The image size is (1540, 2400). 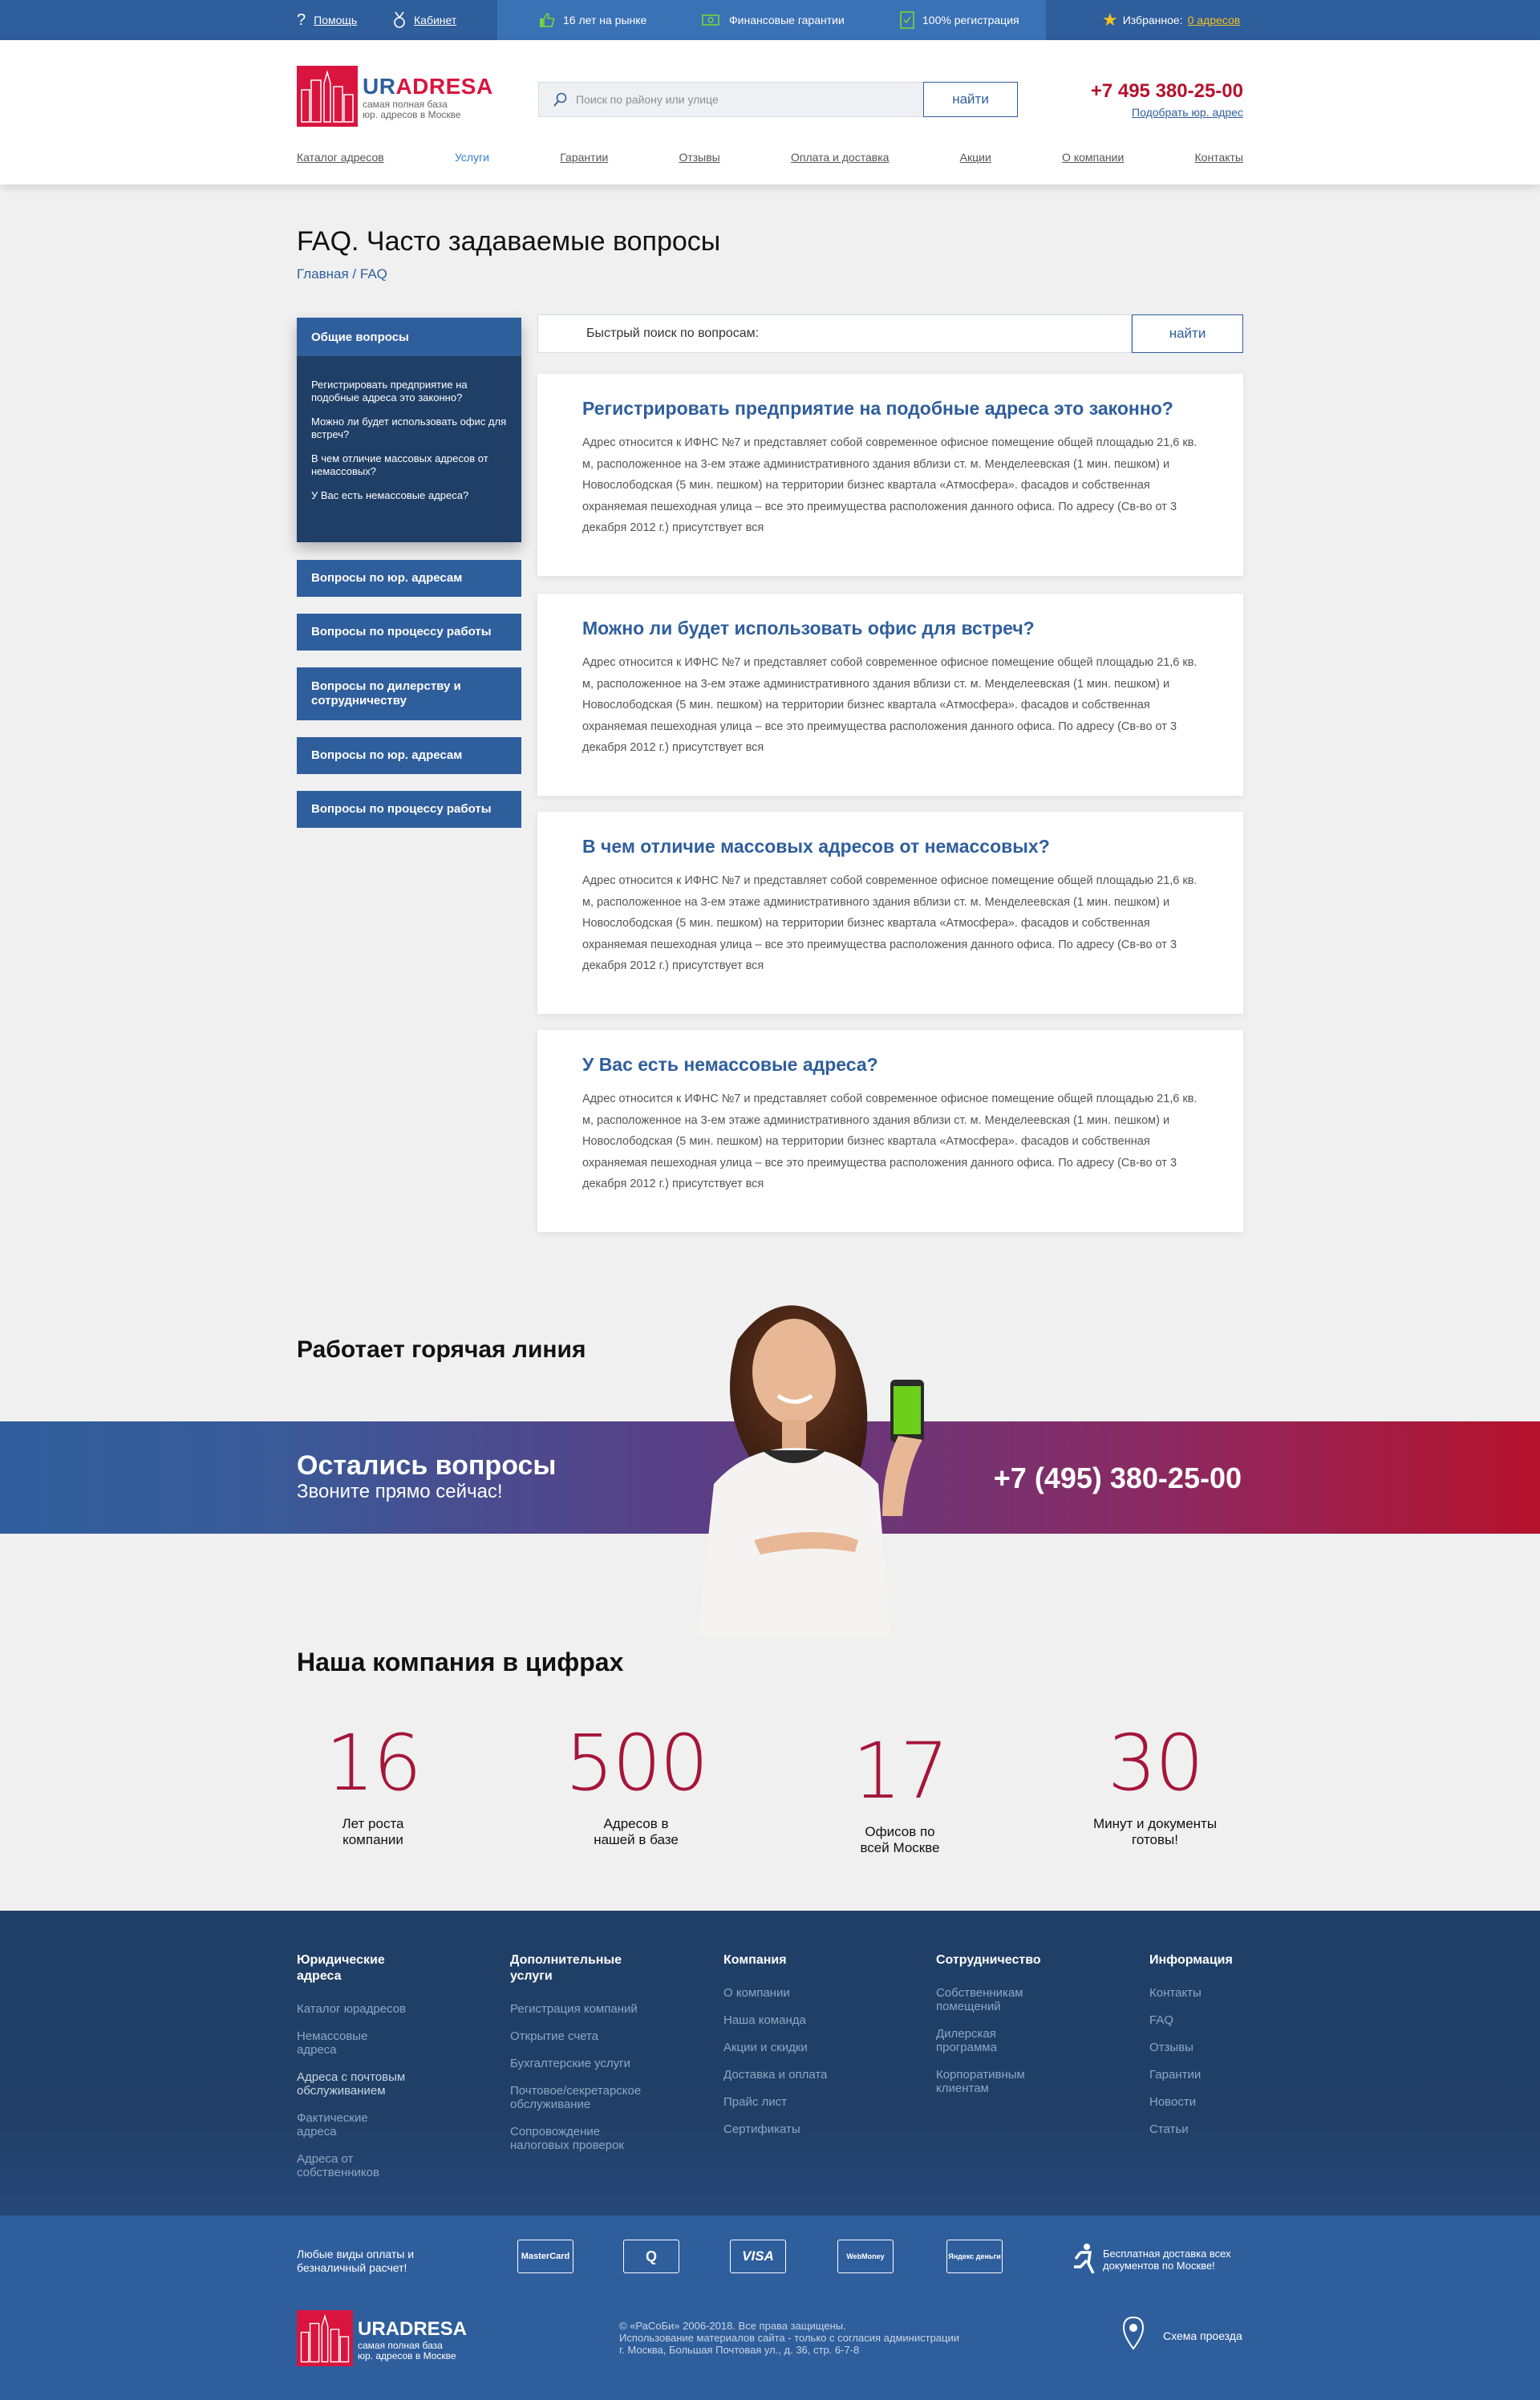 I want to click on footer-link: Отзывы, so click(x=1205, y=2047).